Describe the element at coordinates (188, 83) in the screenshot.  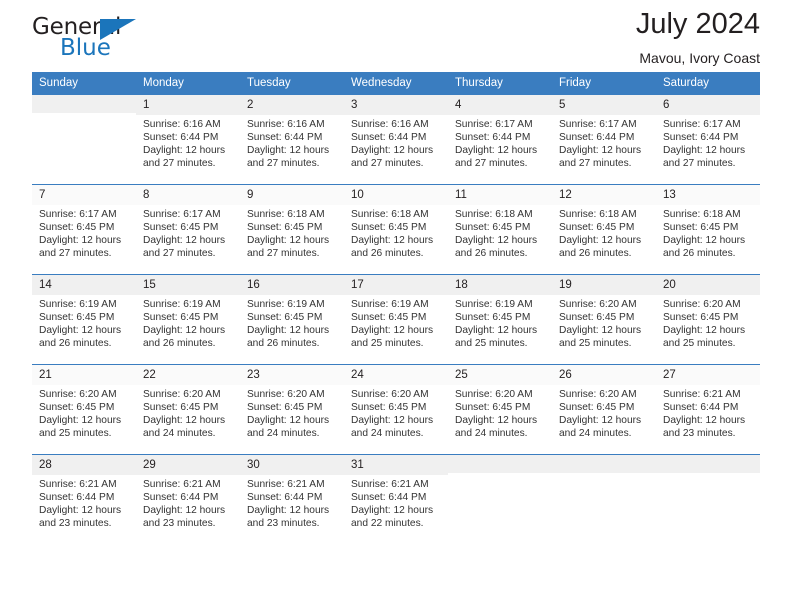
I see `weekday-header-monday: Monday` at that location.